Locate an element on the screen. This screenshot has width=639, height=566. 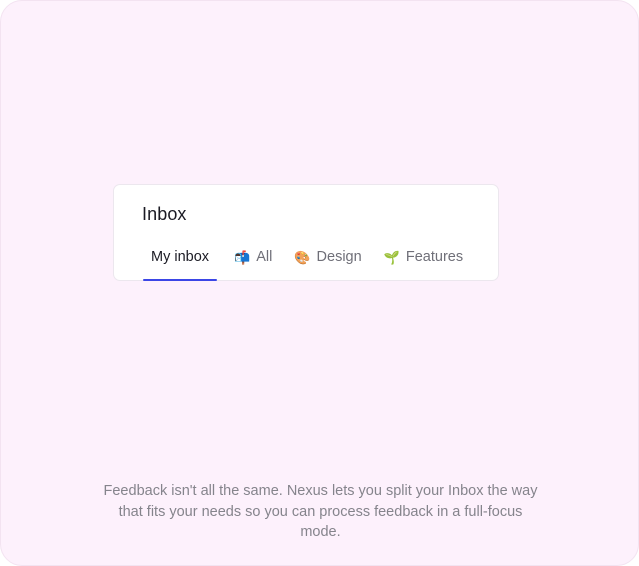
tab-label: All is located at coordinates (264, 257).